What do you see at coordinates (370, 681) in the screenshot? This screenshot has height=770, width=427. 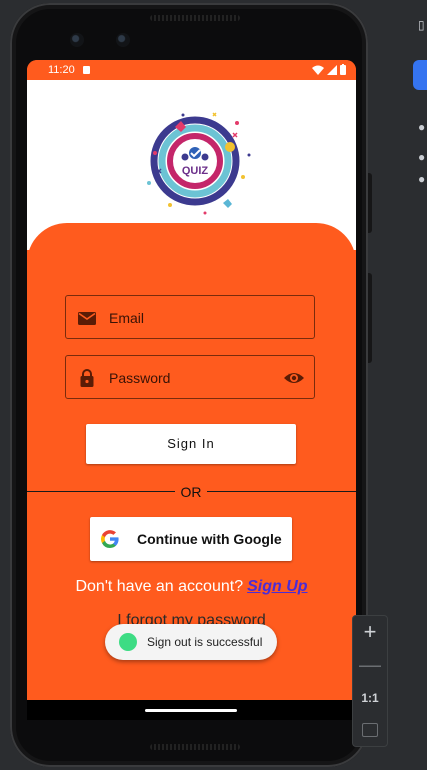 I see `emulator-zoom-controls: + — 1:1` at bounding box center [370, 681].